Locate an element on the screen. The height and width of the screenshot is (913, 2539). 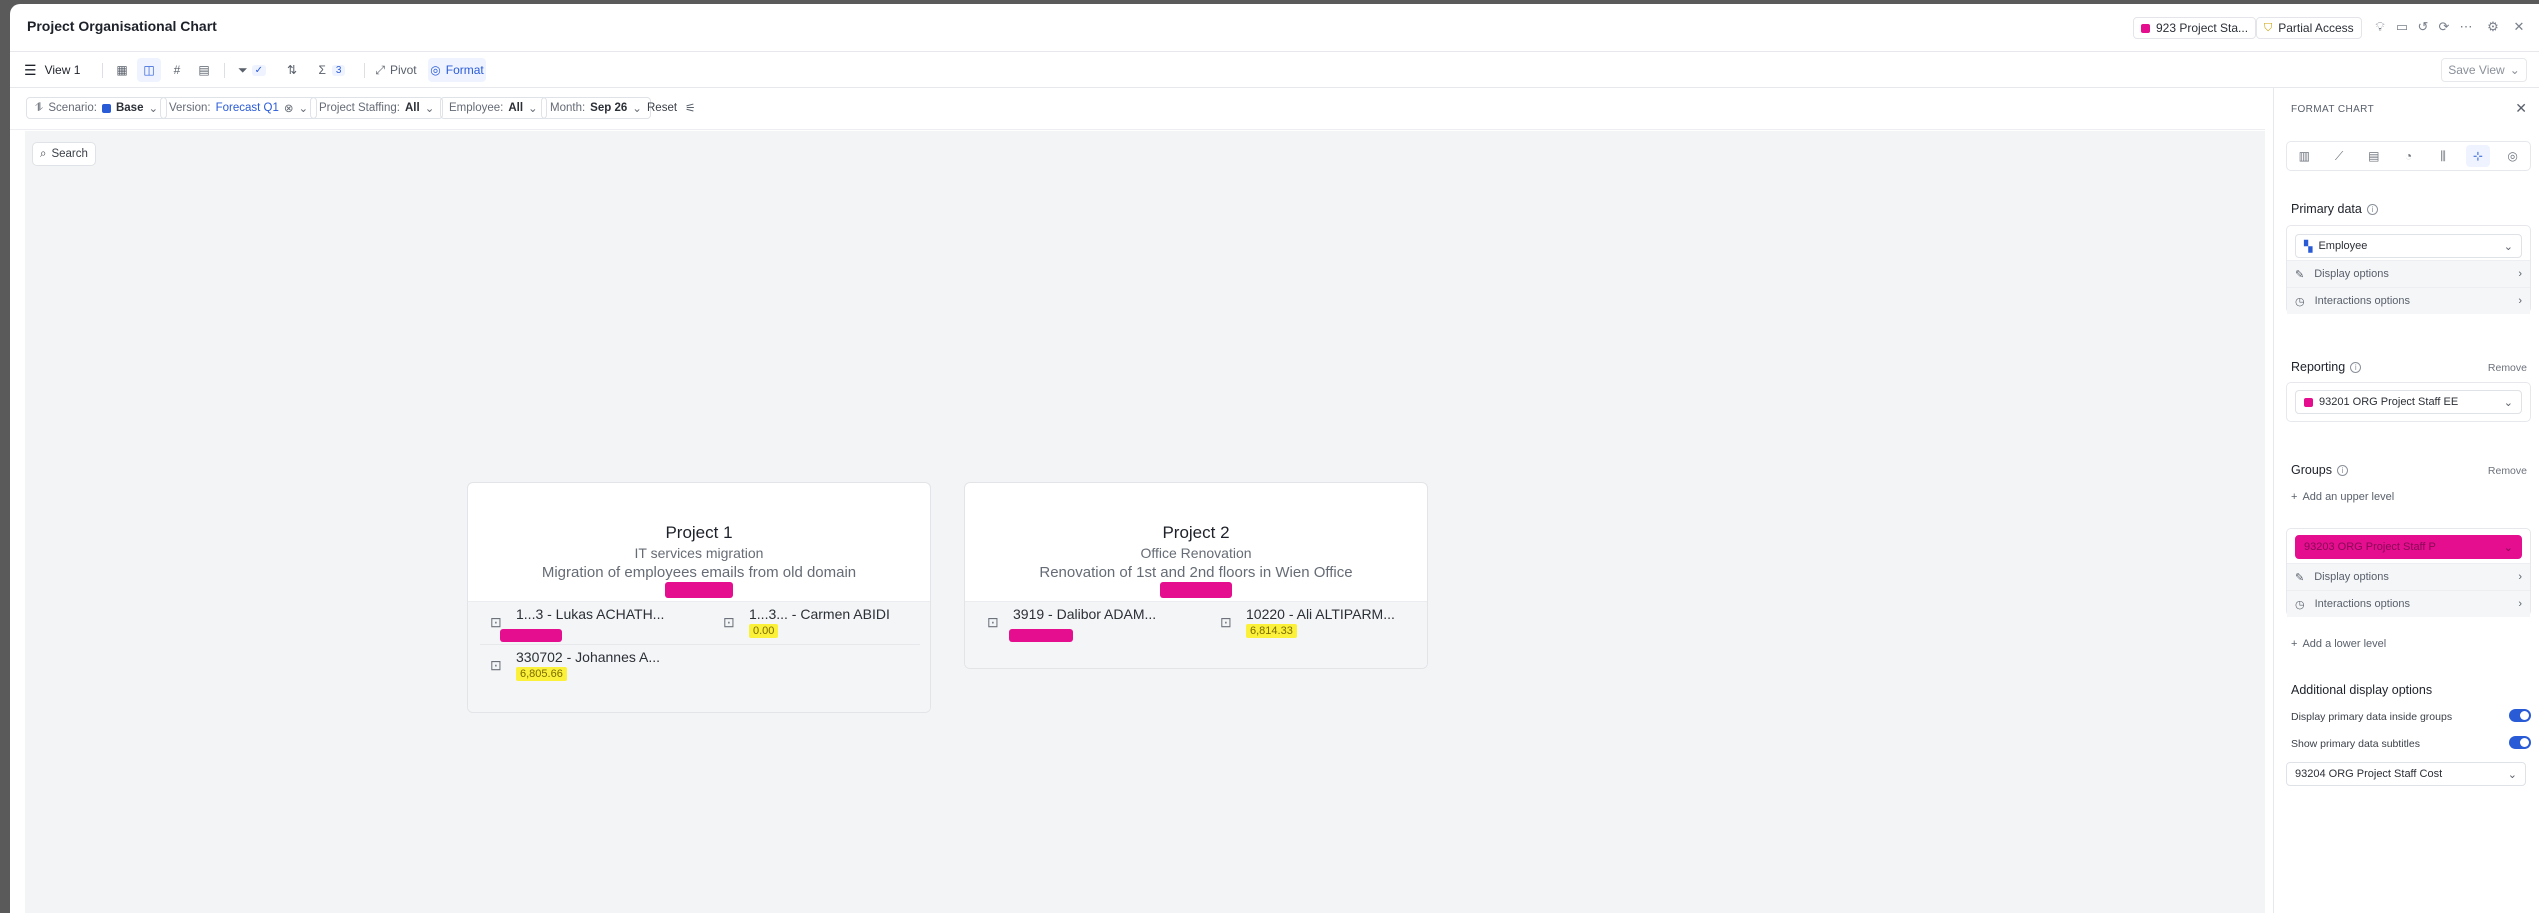
grid-view-icon: # is located at coordinates (177, 70).